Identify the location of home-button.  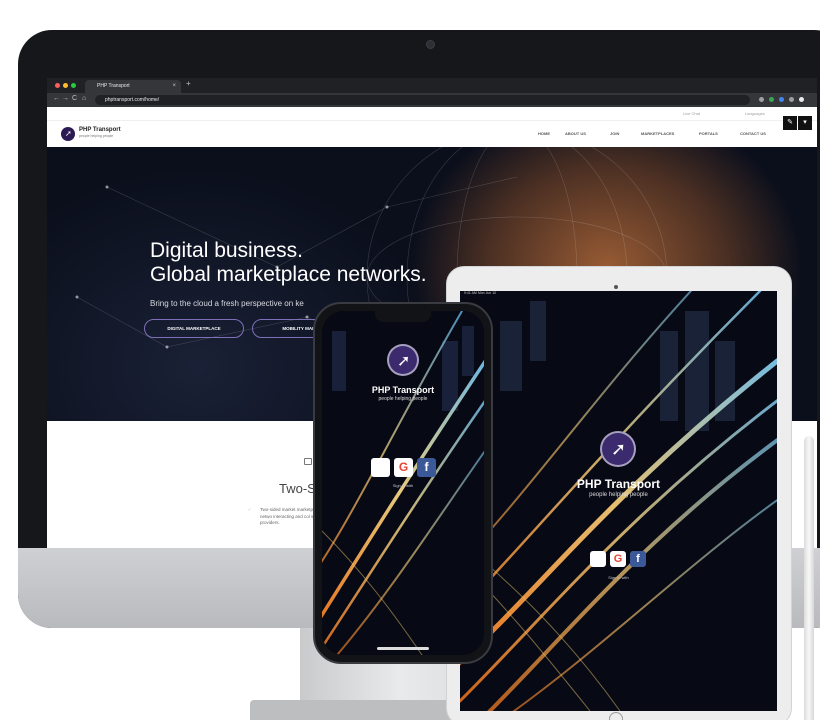
(616, 716).